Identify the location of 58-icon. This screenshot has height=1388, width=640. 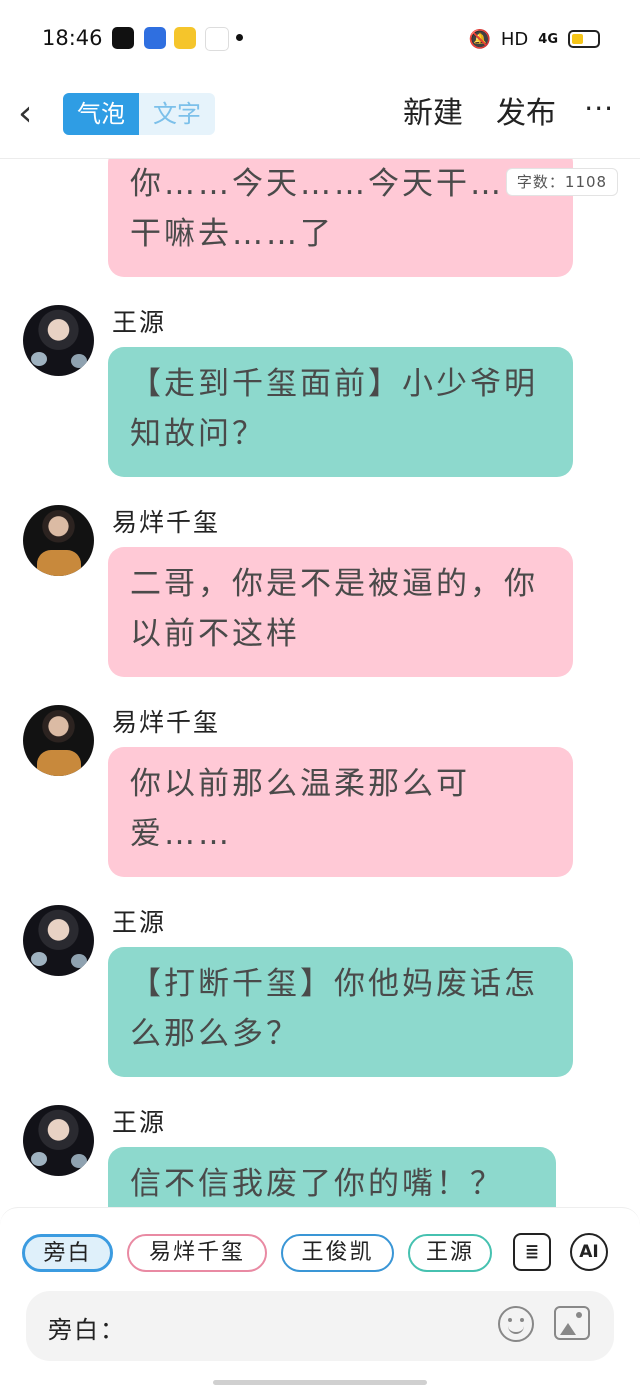
(217, 39).